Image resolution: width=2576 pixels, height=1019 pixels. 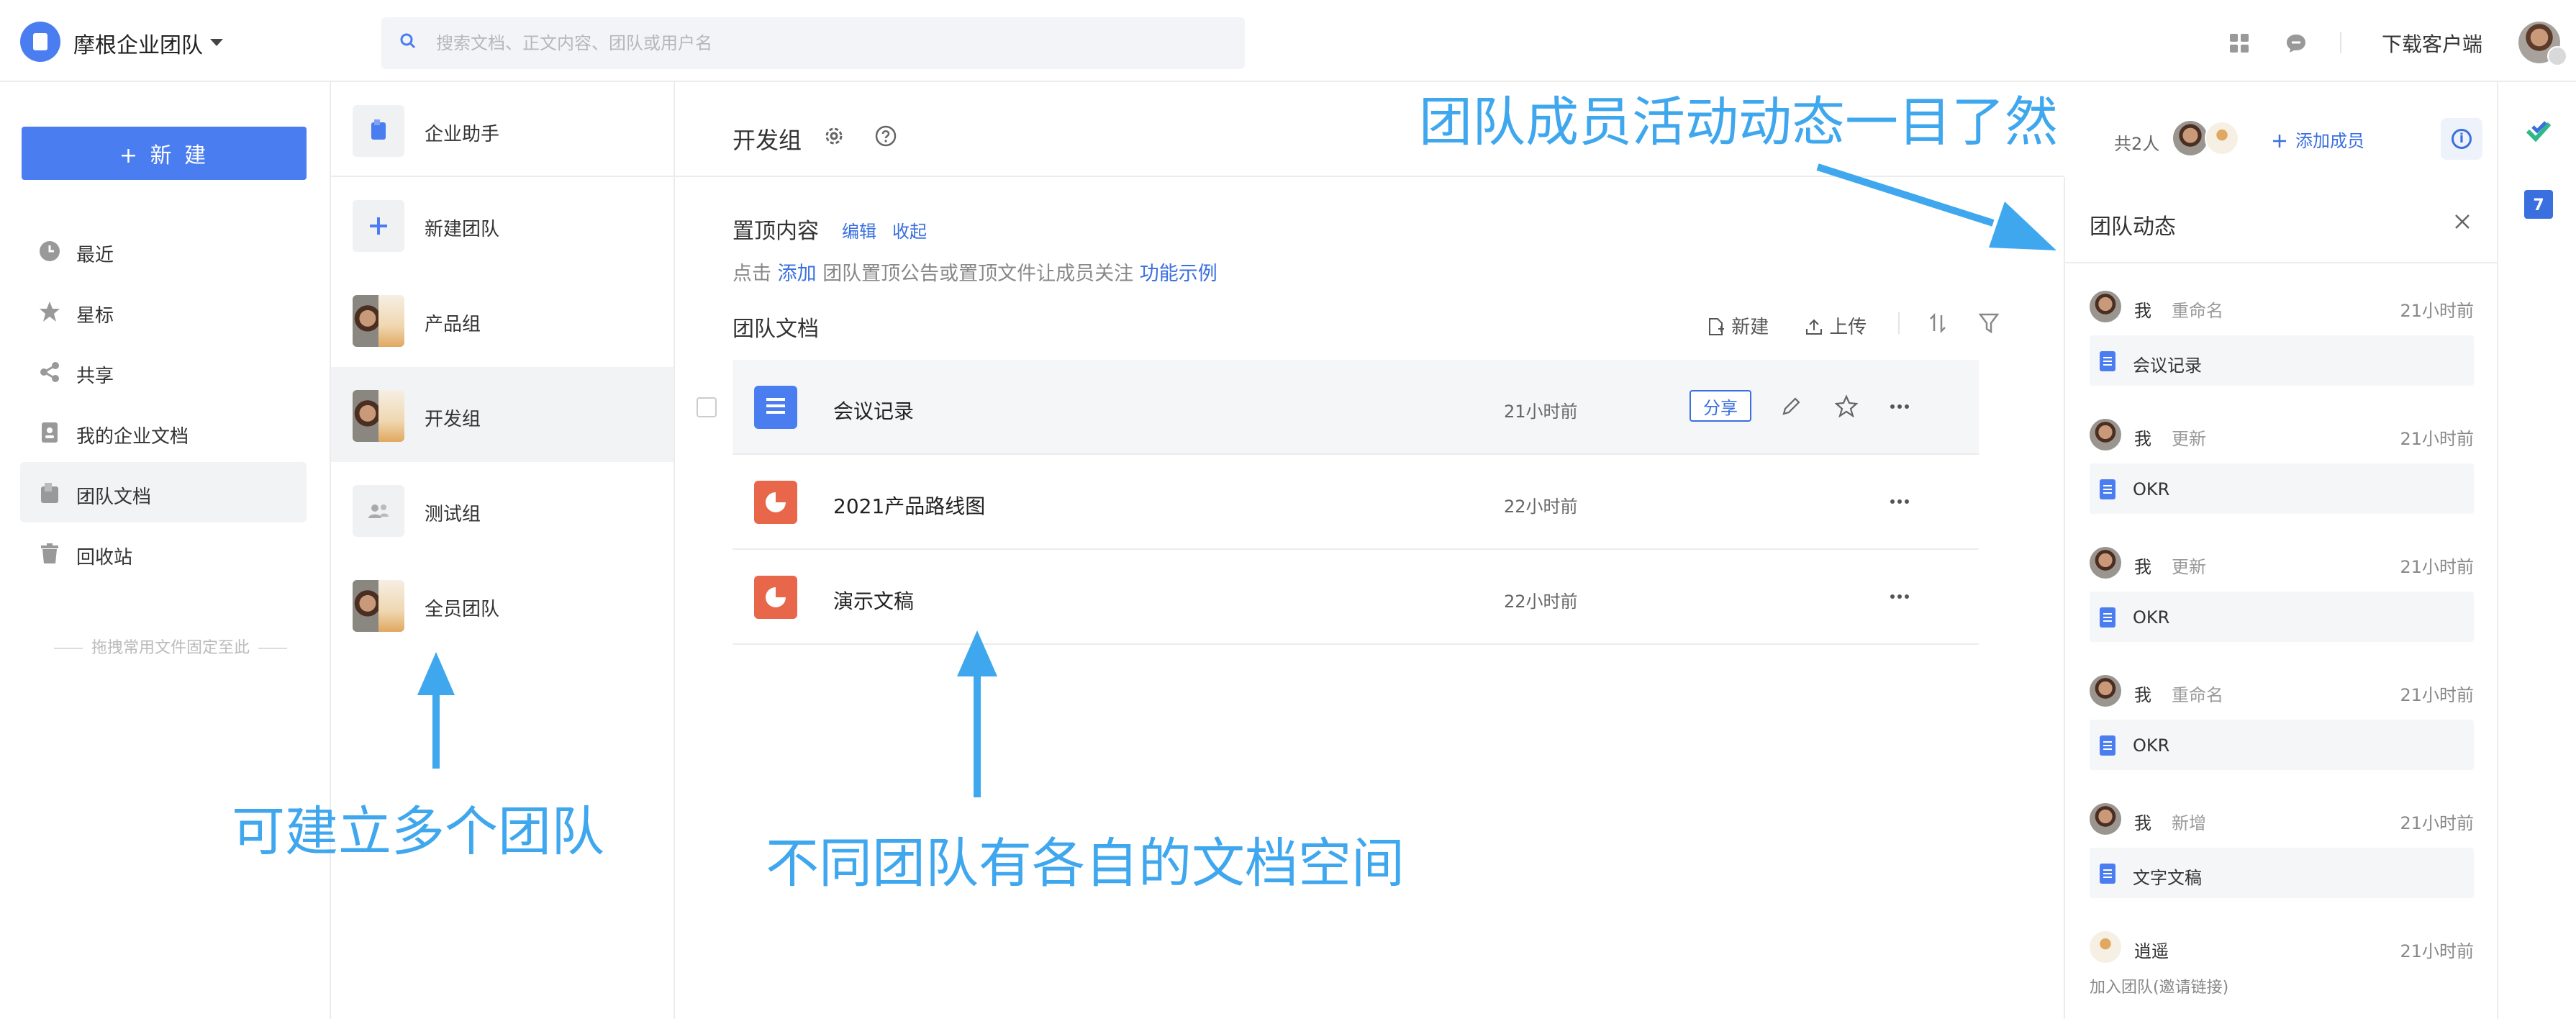 What do you see at coordinates (2329, 141) in the screenshot?
I see `add-member-label: 添加成员` at bounding box center [2329, 141].